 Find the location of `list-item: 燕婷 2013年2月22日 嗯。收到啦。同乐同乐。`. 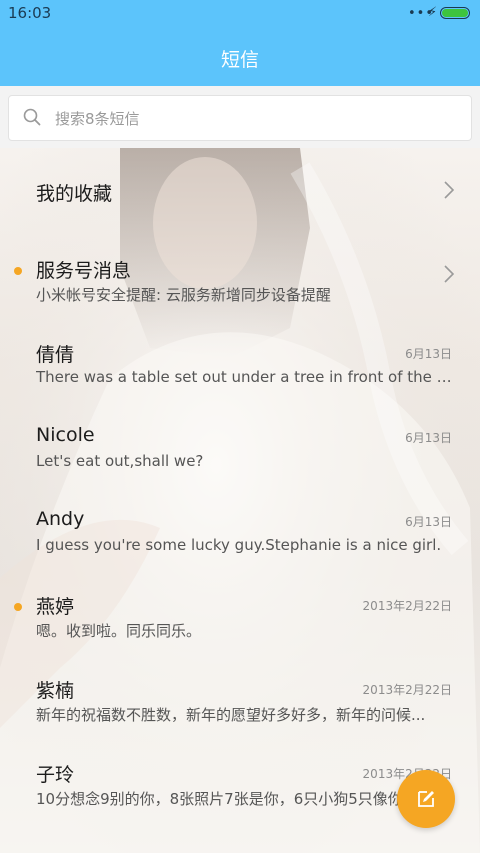

list-item: 燕婷 2013年2月22日 嗯。收到啦。同乐同乐。 is located at coordinates (240, 610).